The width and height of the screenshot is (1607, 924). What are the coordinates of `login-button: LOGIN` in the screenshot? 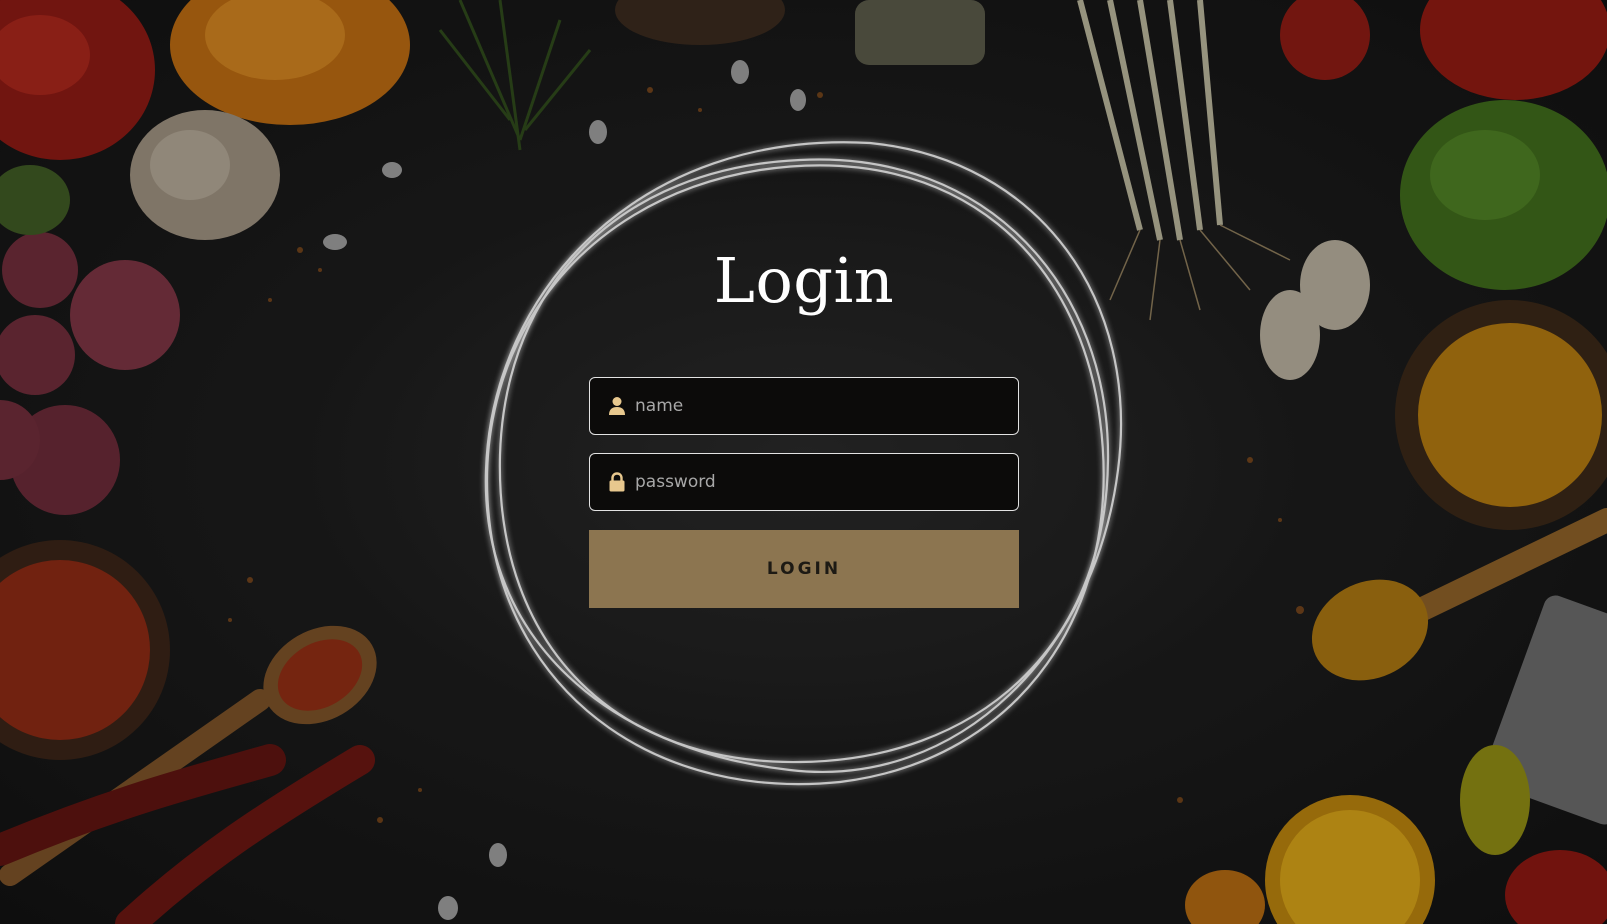 It's located at (804, 569).